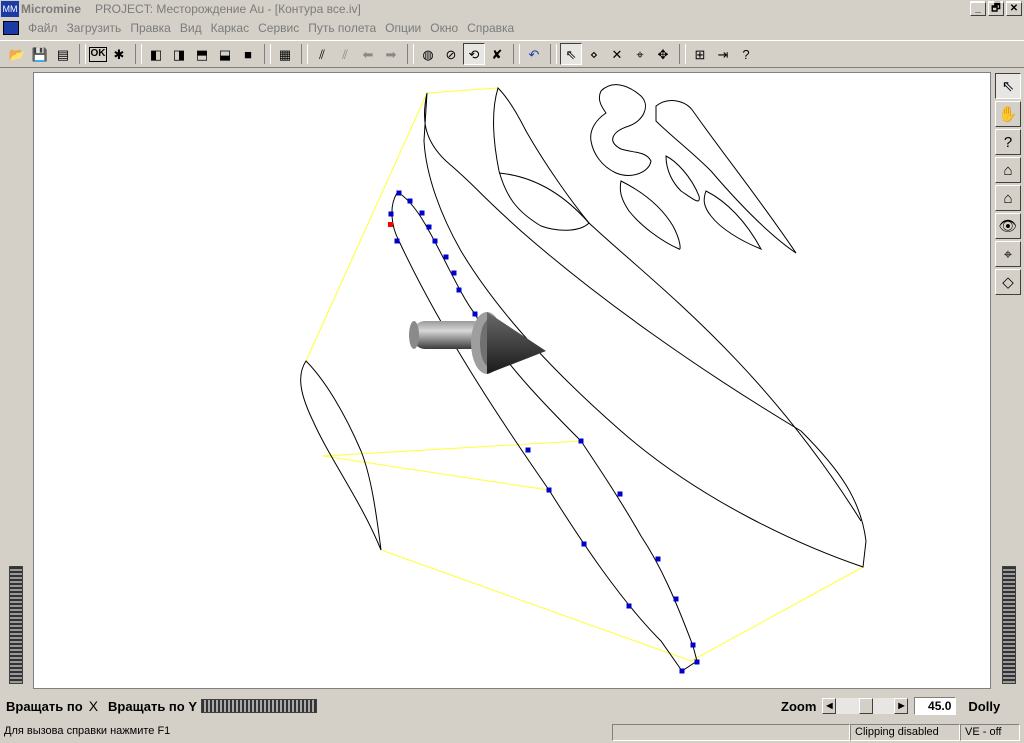 The image size is (1024, 743). I want to click on properties-icon: ✱, so click(119, 54).